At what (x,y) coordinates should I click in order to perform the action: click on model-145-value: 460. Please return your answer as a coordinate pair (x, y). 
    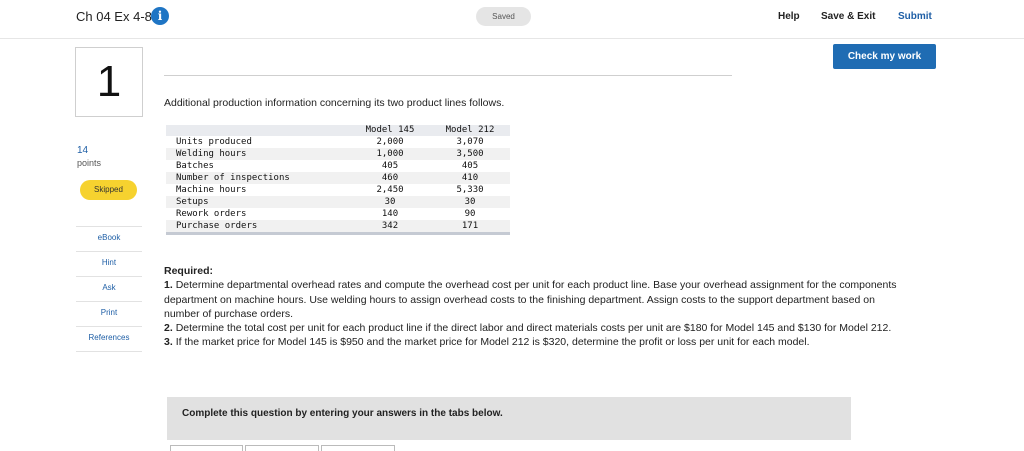
    Looking at the image, I should click on (390, 178).